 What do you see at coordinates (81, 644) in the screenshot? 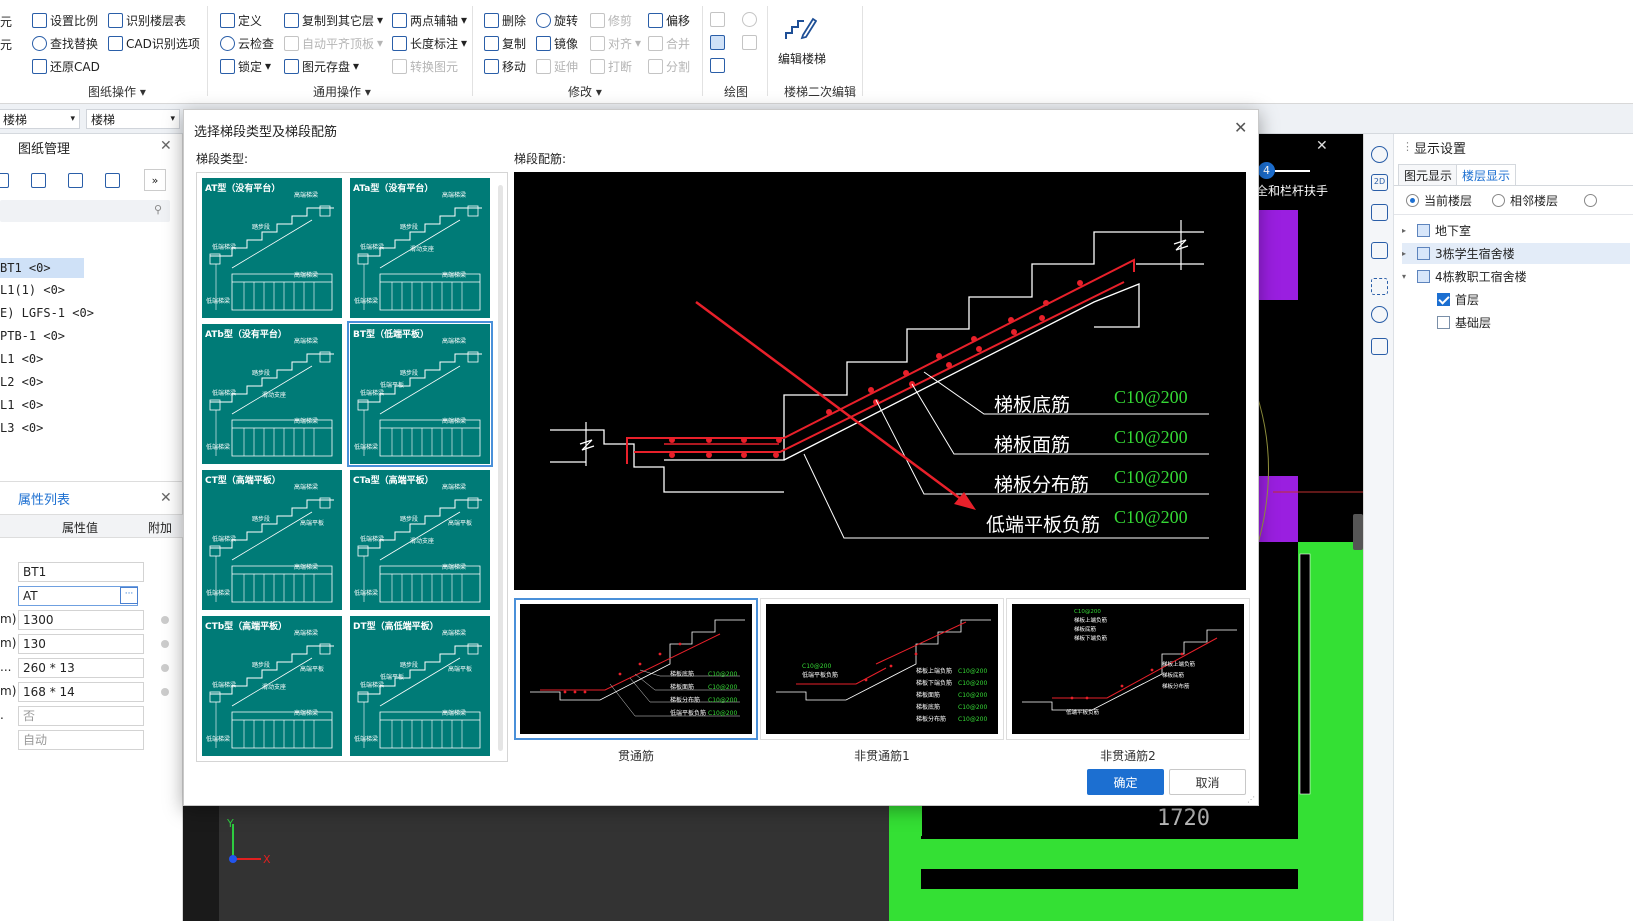
I see `prop-value-field: 130` at bounding box center [81, 644].